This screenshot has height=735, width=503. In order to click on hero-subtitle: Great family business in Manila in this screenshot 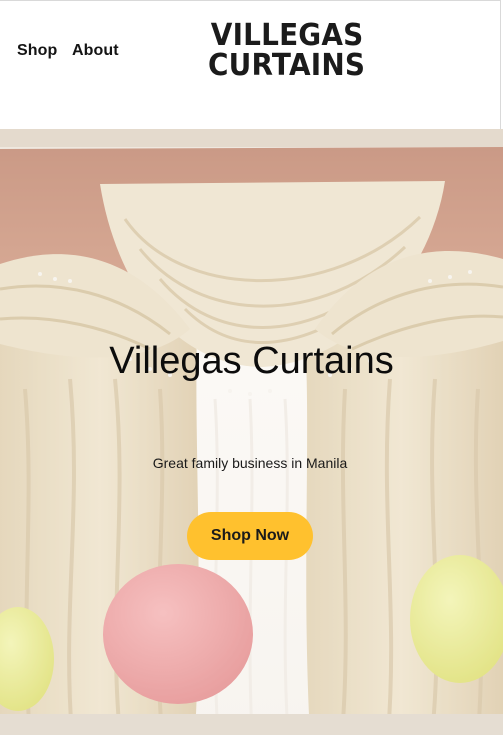, I will do `click(250, 463)`.